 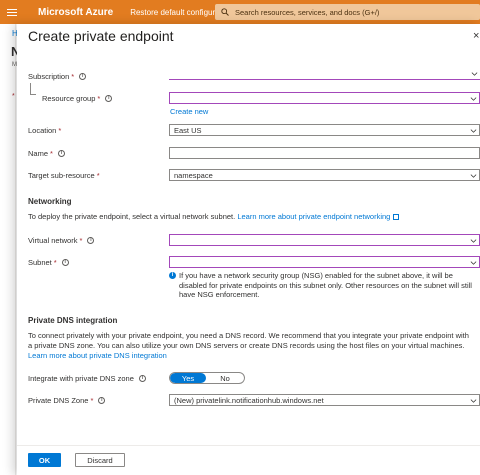 What do you see at coordinates (324, 98) in the screenshot?
I see `resource-group-dropdown` at bounding box center [324, 98].